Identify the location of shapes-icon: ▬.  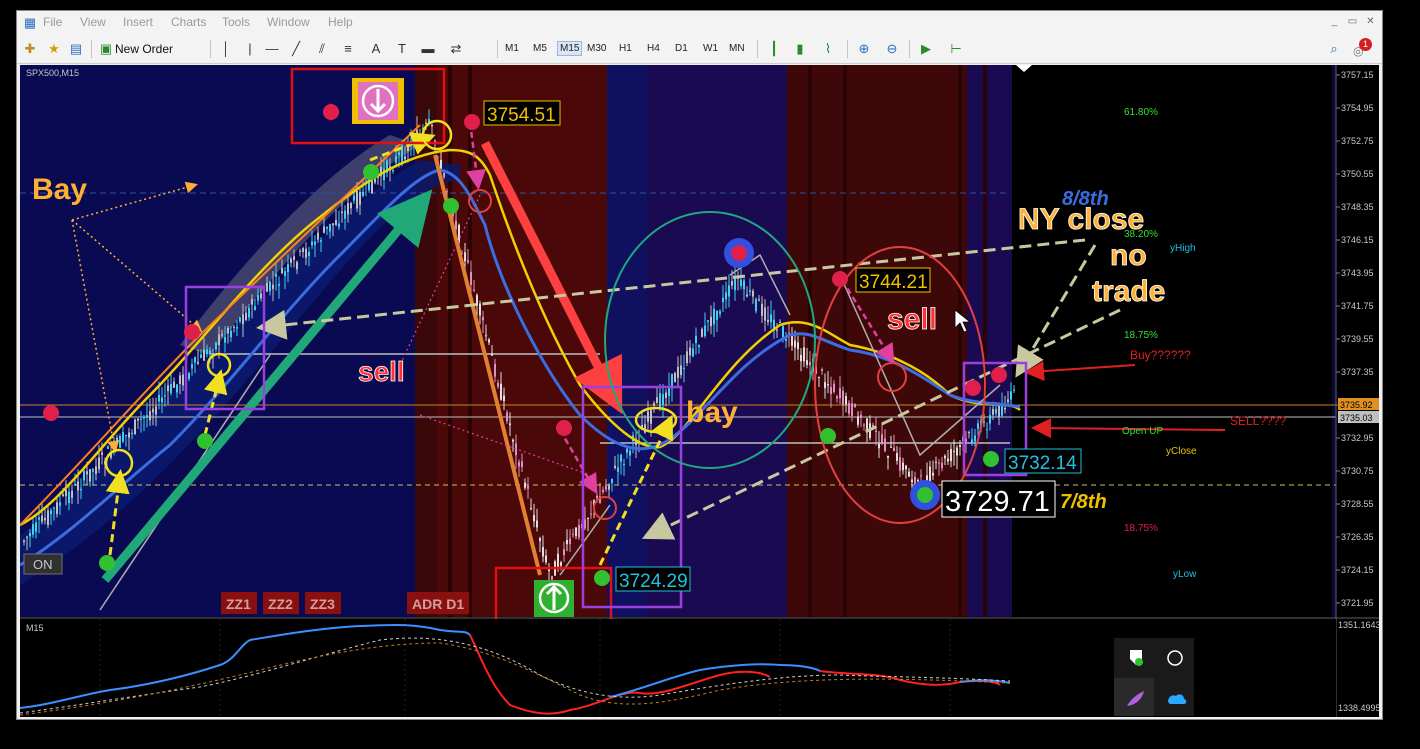
(428, 49).